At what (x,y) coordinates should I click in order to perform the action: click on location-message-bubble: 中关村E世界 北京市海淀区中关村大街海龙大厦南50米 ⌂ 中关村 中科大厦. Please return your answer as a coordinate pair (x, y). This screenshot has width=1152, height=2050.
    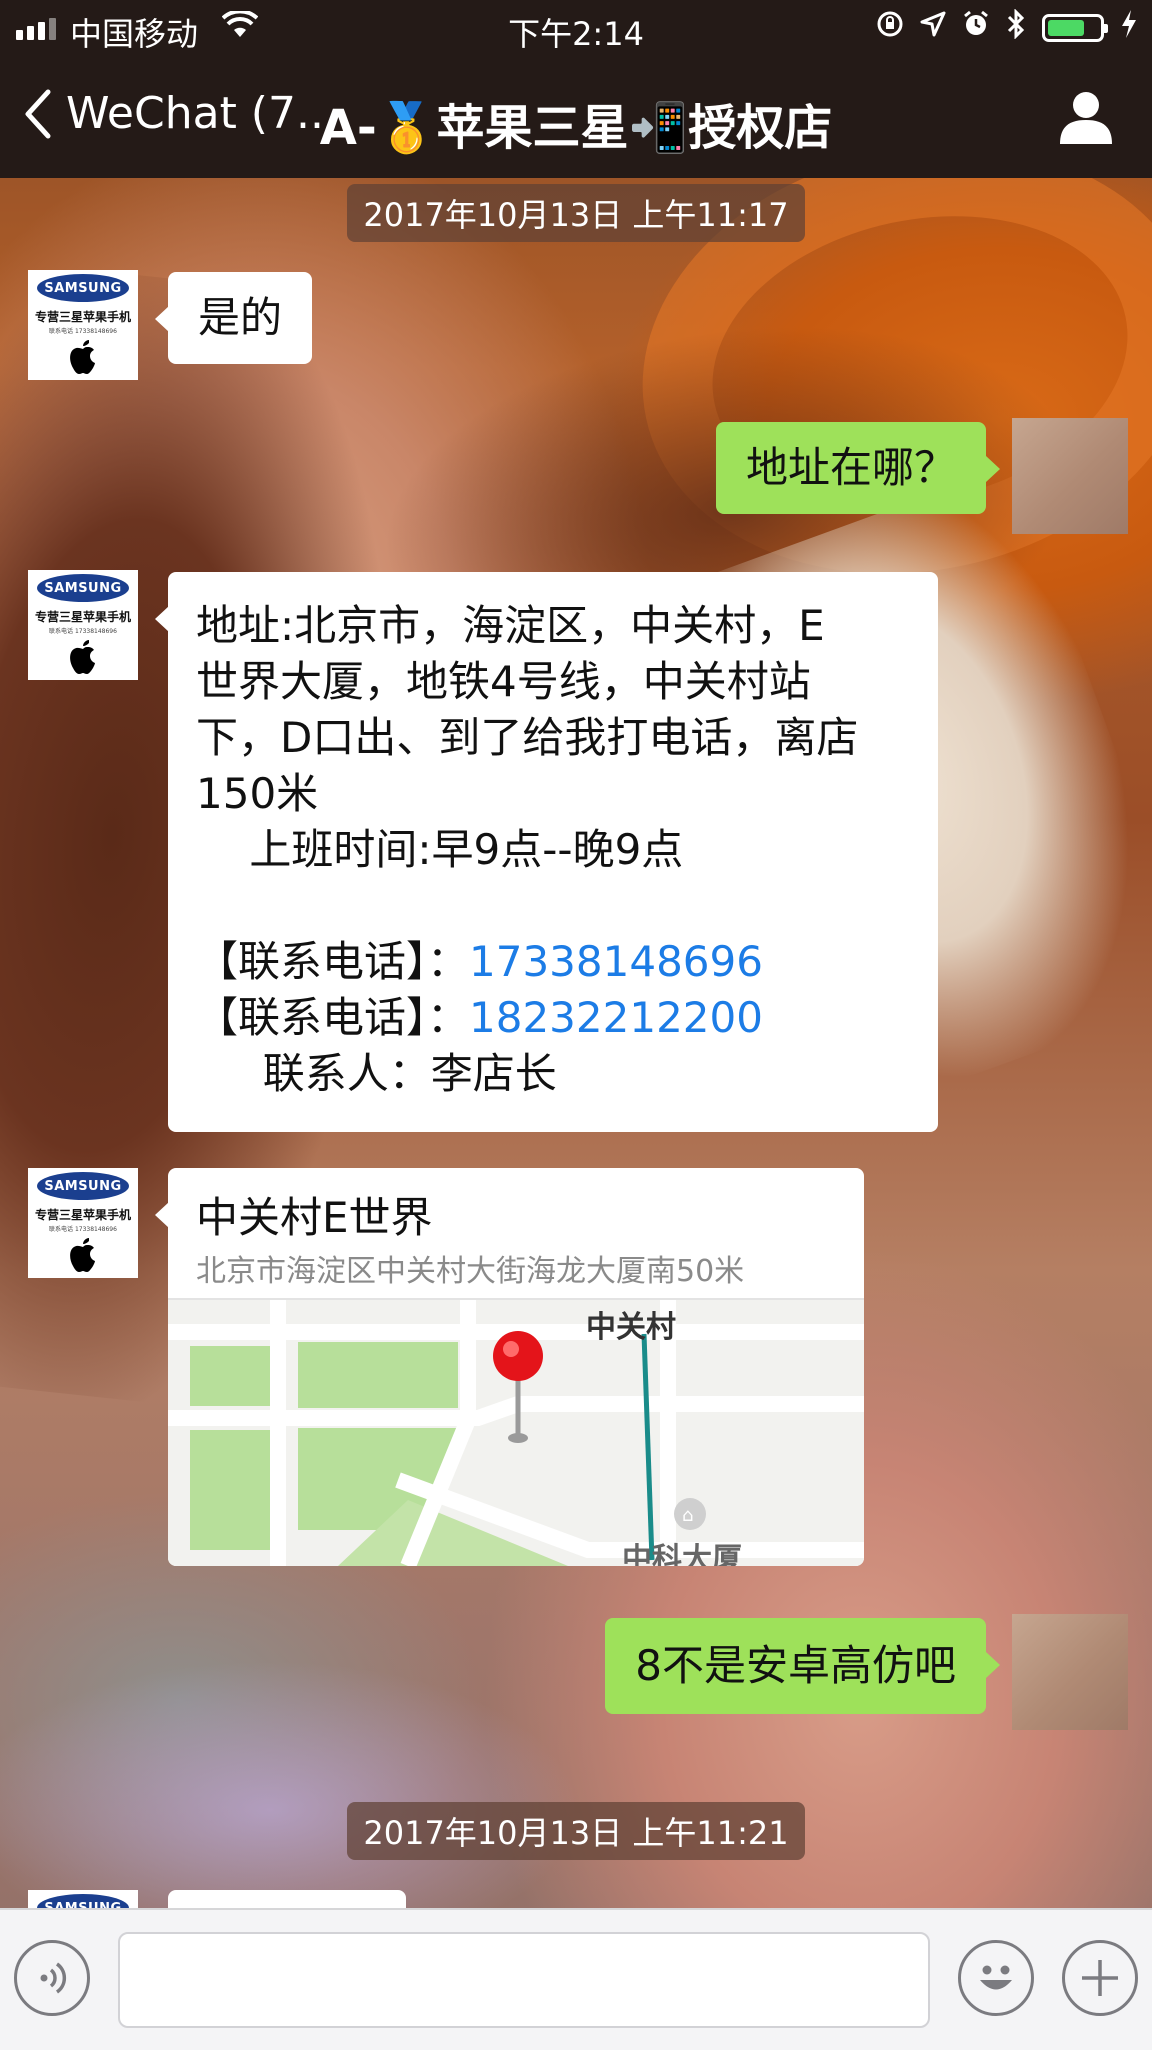
    Looking at the image, I should click on (509, 1367).